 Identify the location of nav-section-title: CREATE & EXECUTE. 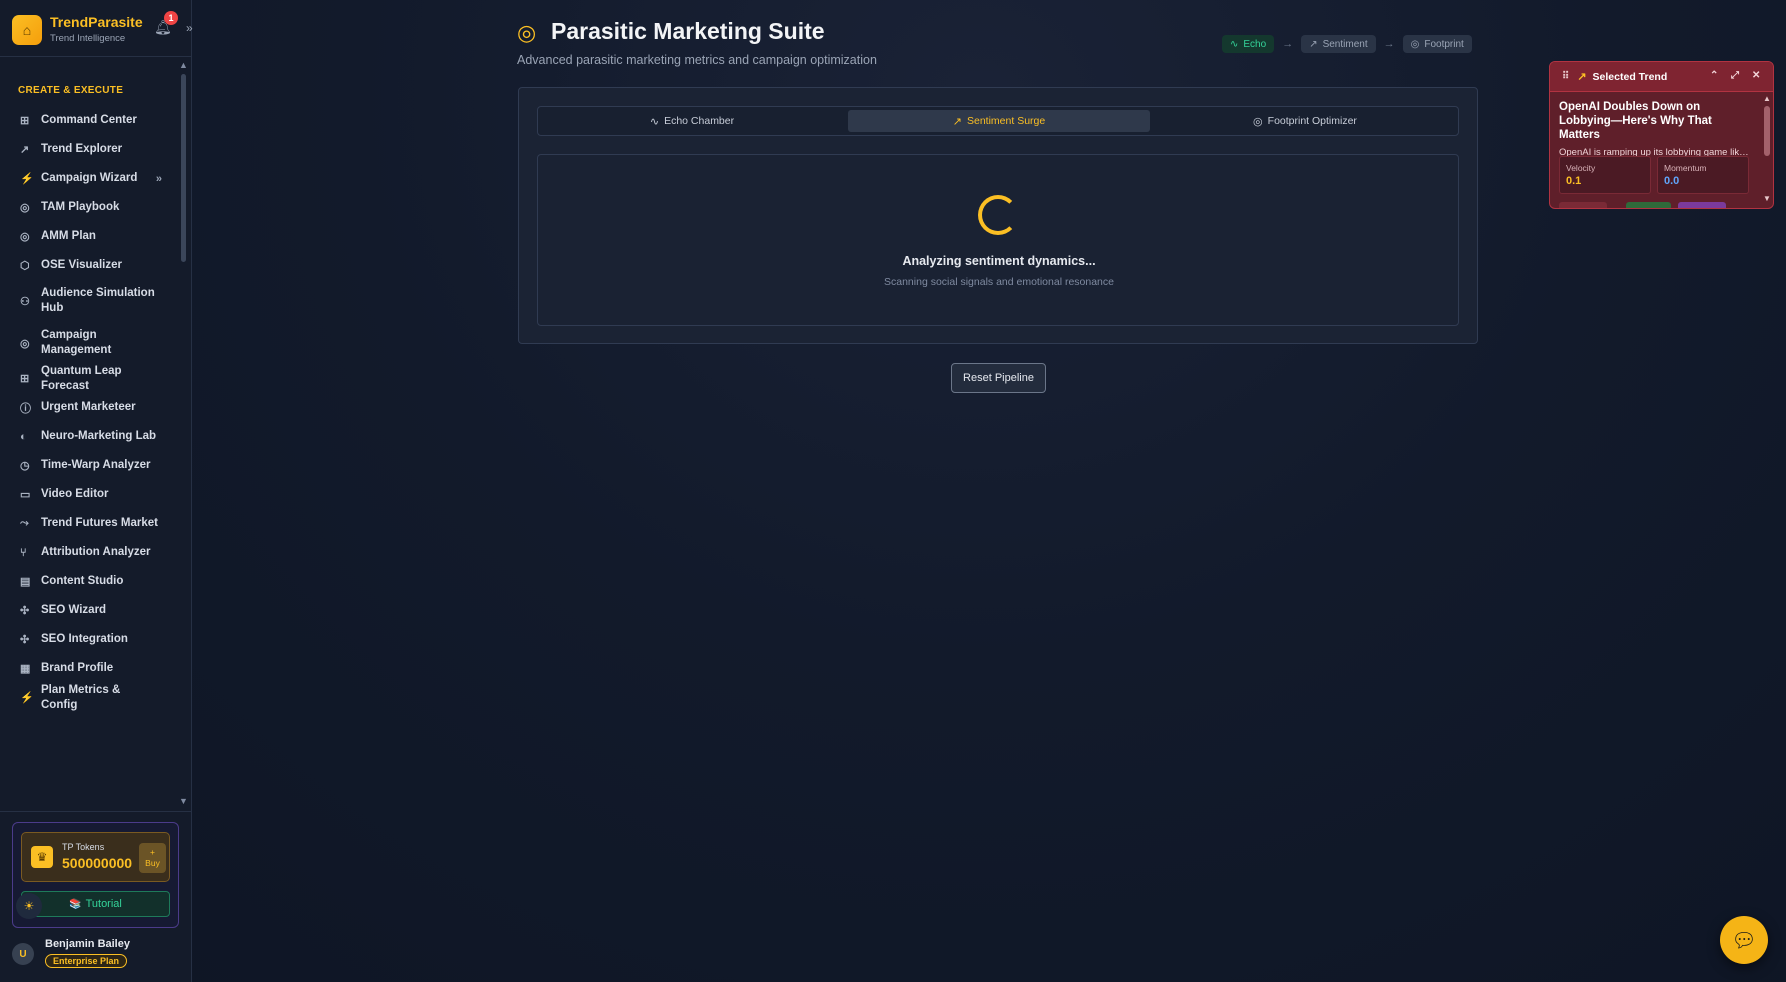
(71, 90).